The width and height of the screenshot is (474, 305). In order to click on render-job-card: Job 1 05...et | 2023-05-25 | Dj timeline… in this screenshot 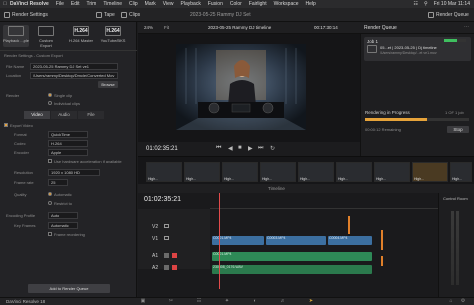, I will do `click(417, 49)`.